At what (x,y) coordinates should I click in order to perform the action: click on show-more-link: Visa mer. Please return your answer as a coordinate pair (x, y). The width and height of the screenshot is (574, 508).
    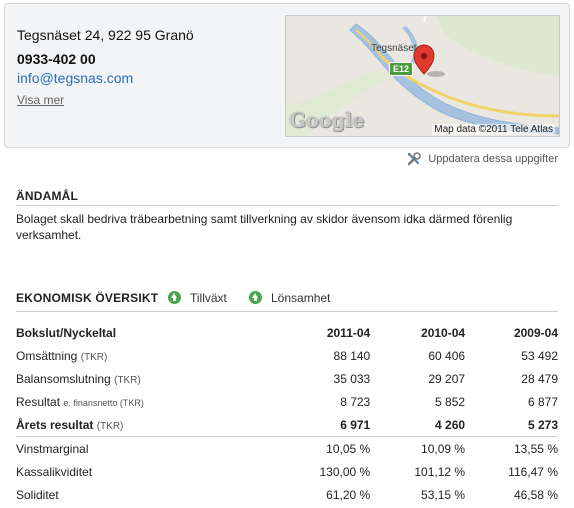
    Looking at the image, I should click on (40, 100).